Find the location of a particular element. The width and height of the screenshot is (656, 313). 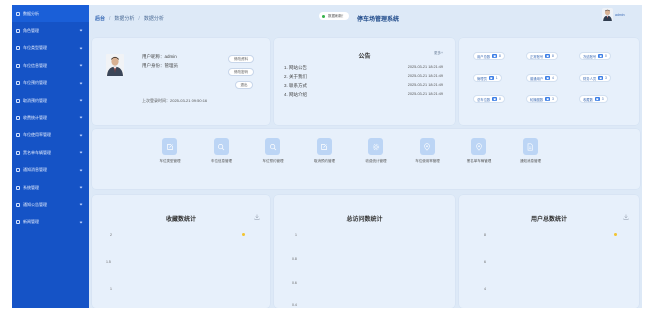

notice-item: 3. 联系方式 2025-03-21 18:21:49 is located at coordinates (363, 87).